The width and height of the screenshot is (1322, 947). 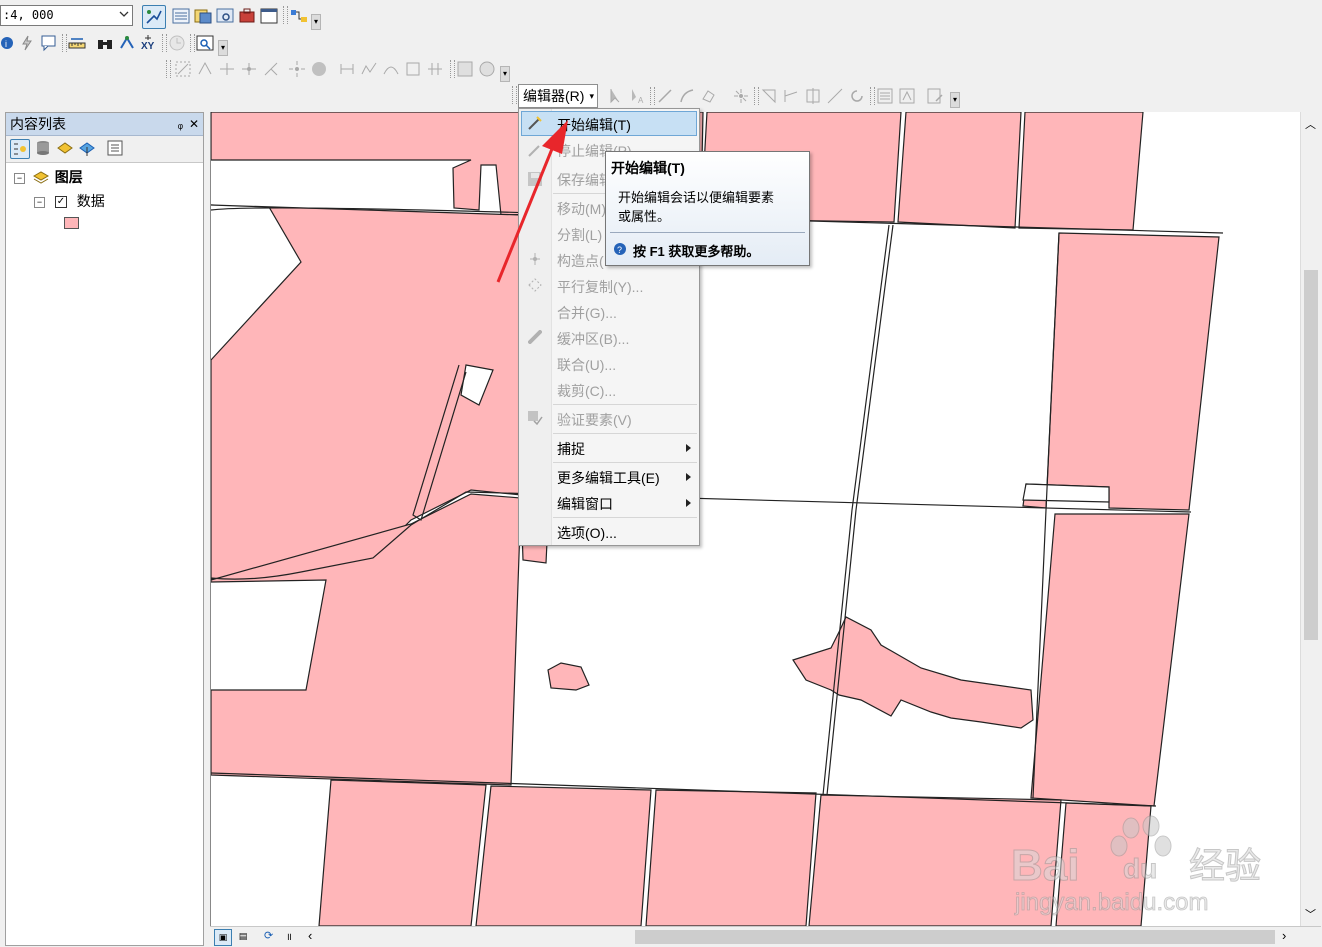 I want to click on list-by-visibility-icon, so click(x=65, y=148).